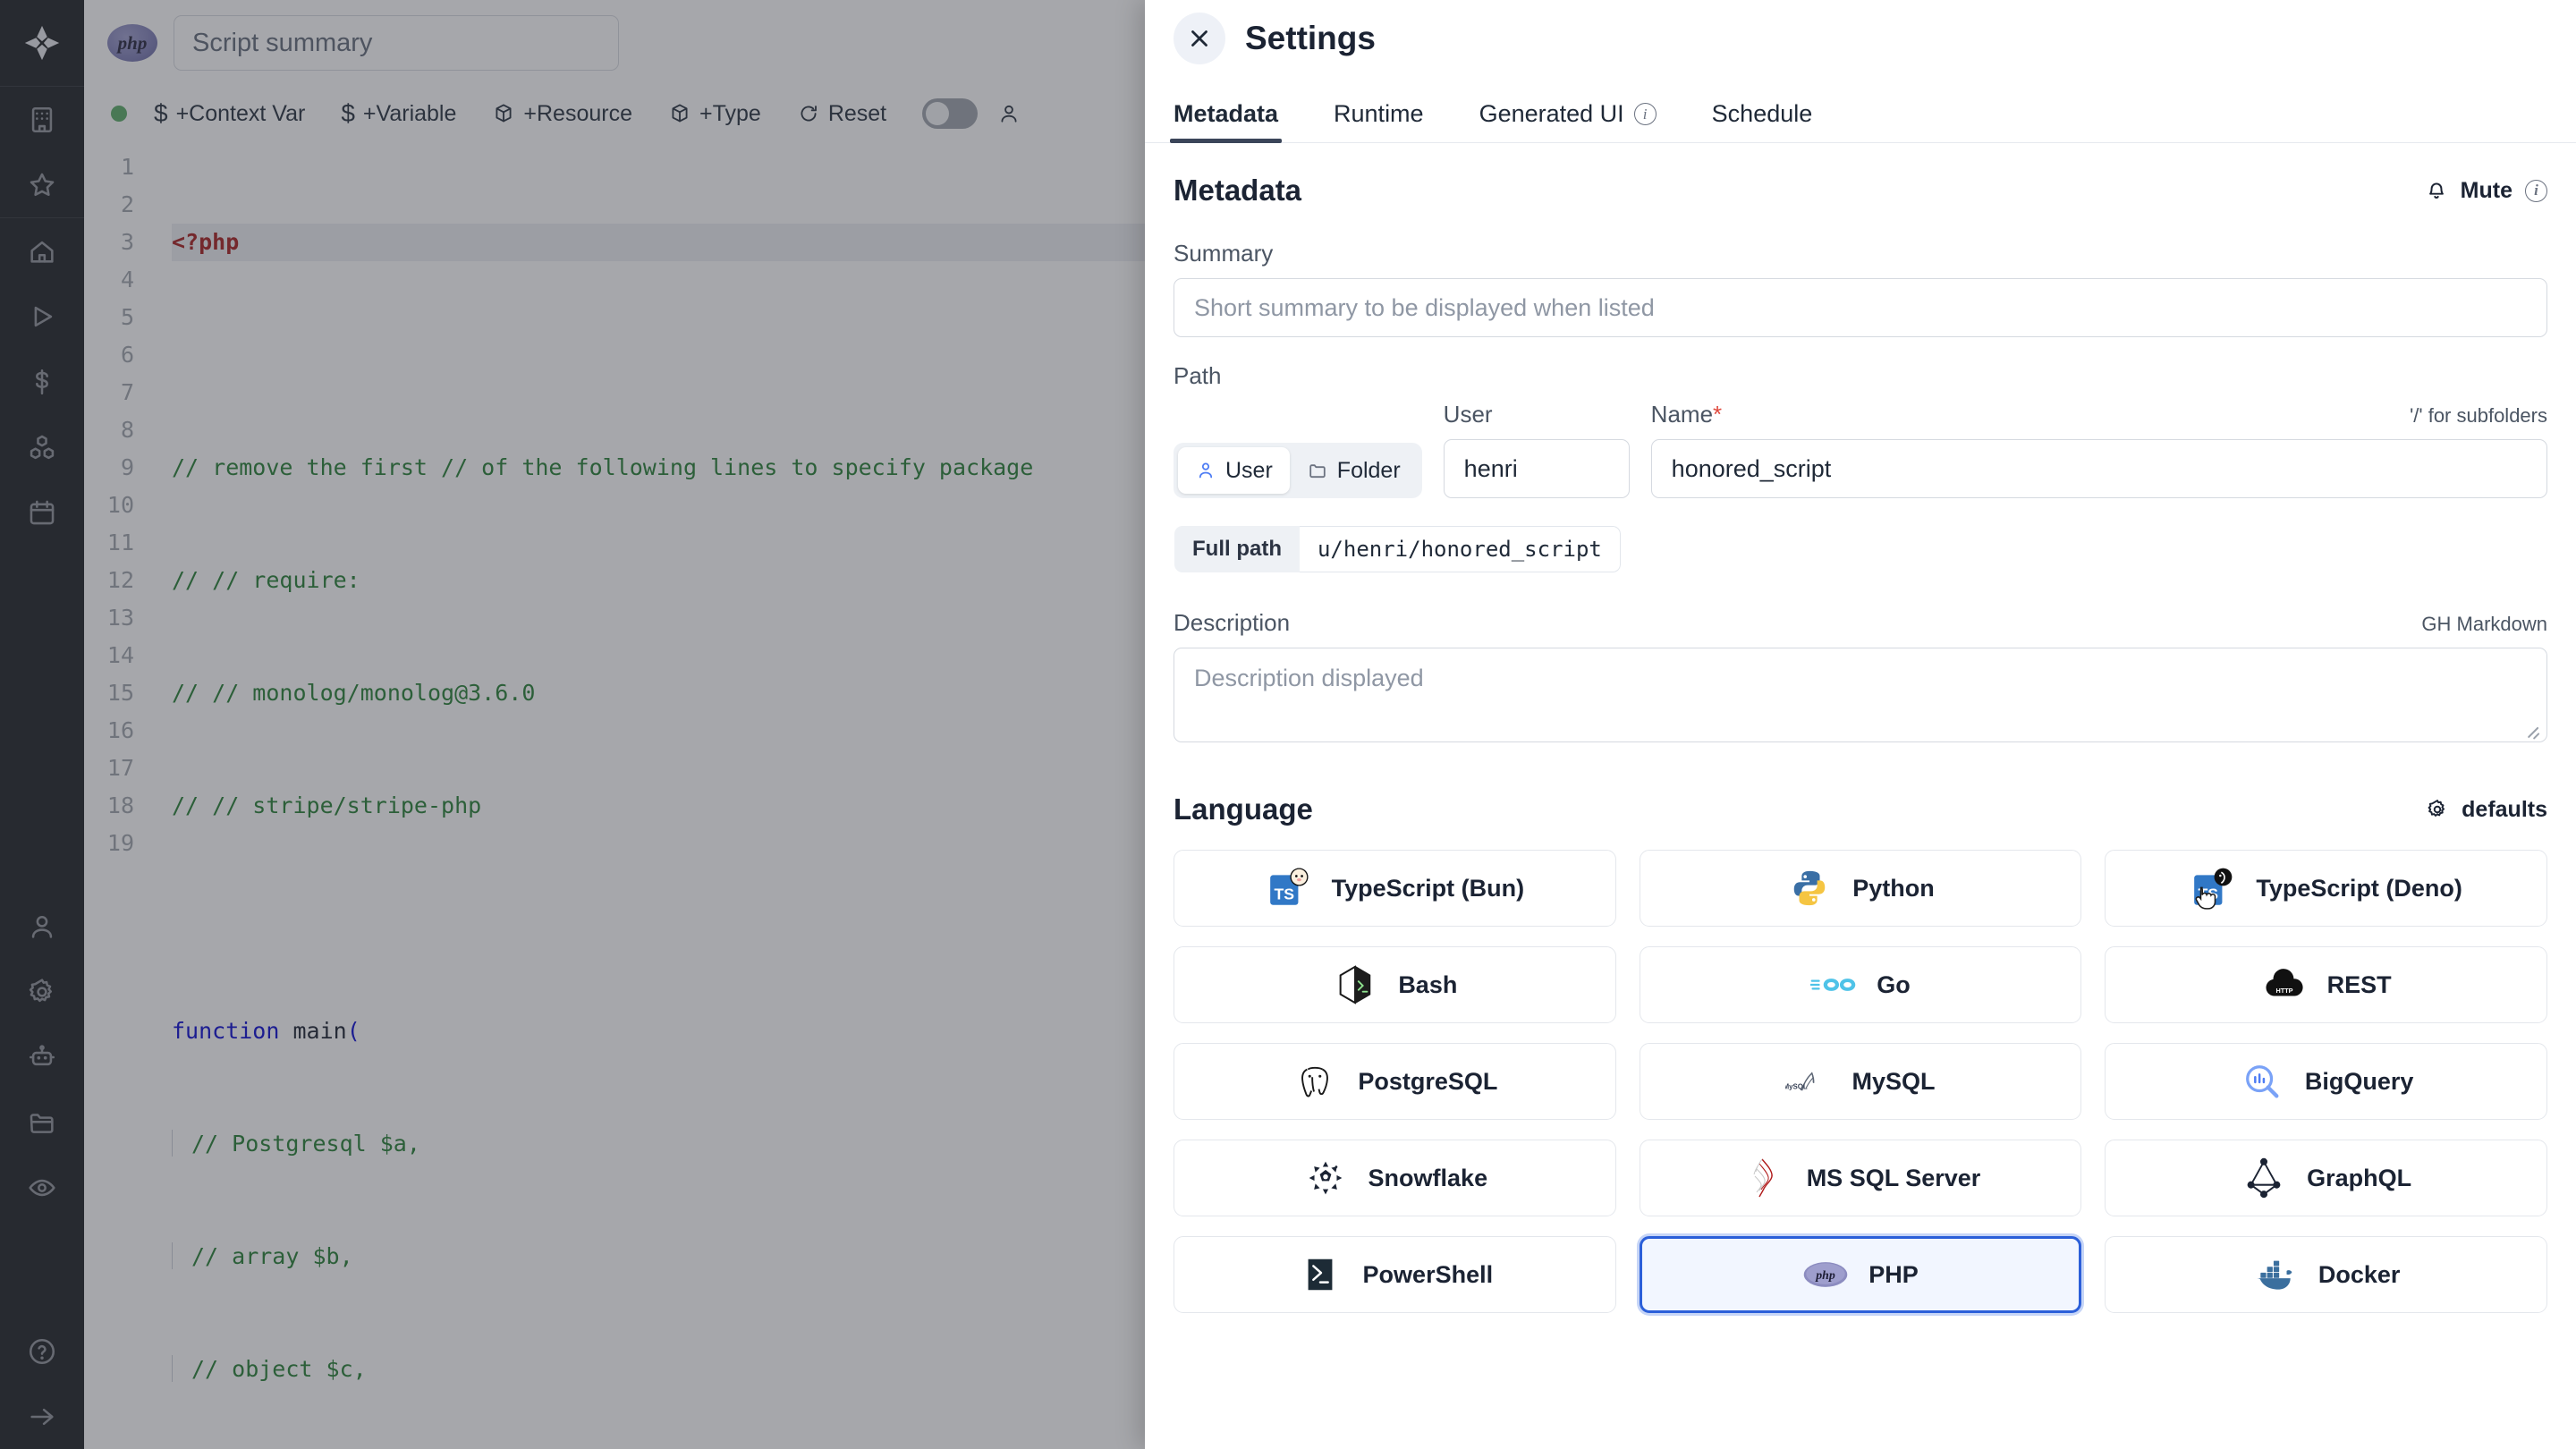 Image resolution: width=2576 pixels, height=1449 pixels. Describe the element at coordinates (2533, 730) in the screenshot. I see `resize-handle-icon` at that location.